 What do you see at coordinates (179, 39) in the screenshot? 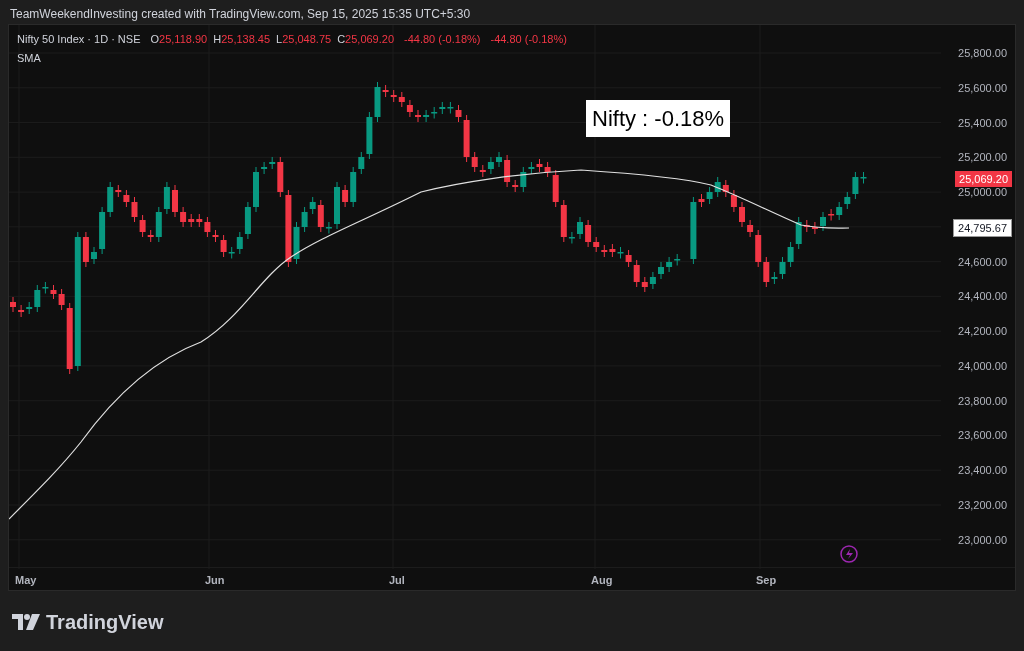
I see `ohlc-value: O25,118.90` at bounding box center [179, 39].